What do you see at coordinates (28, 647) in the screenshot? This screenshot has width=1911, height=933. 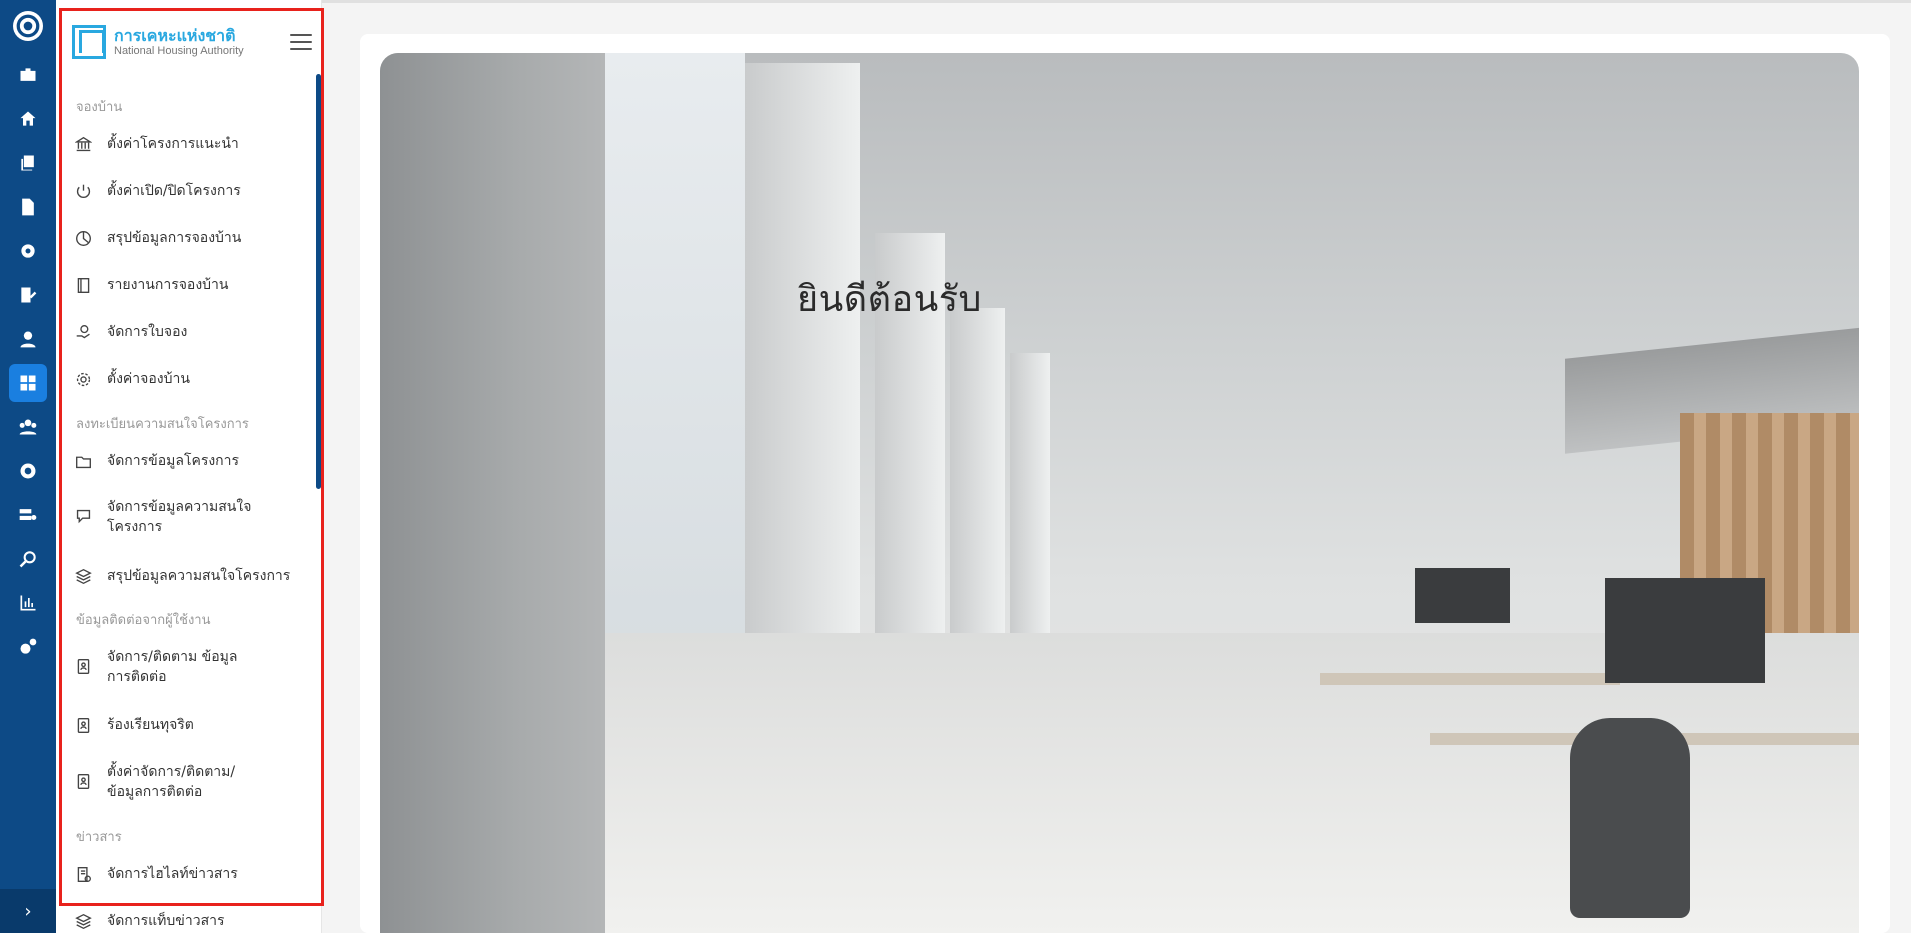 I see `cogs-icon` at bounding box center [28, 647].